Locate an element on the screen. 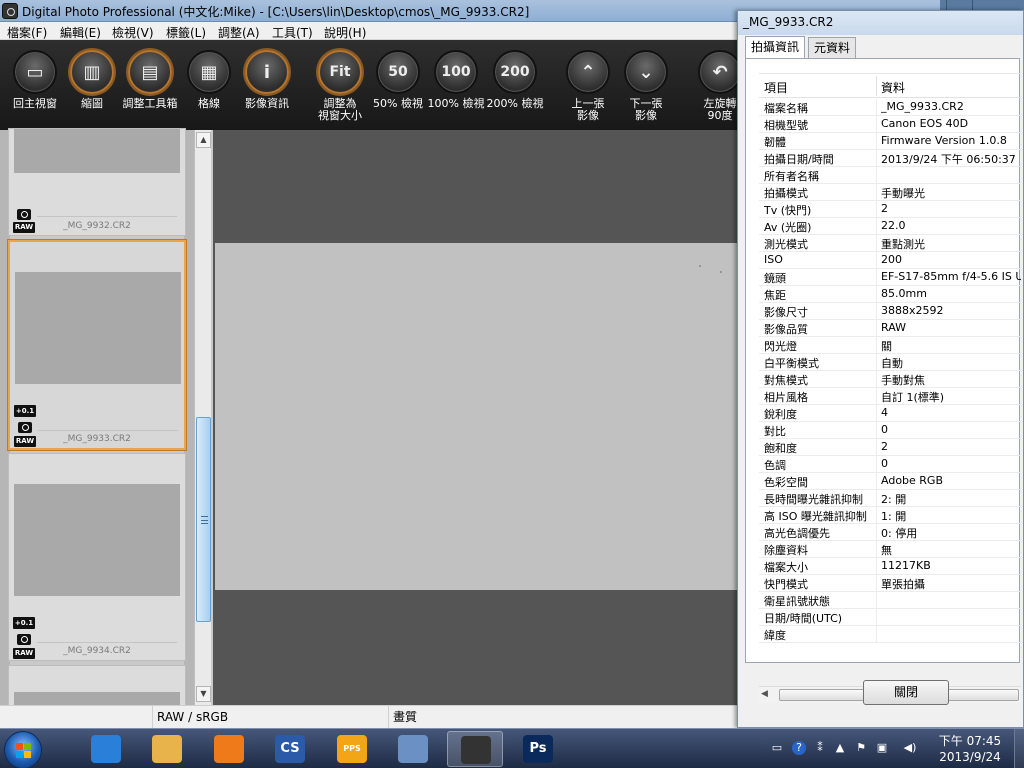  toolbar-button-zoom-200: 200 200% 檢視 is located at coordinates (515, 80).